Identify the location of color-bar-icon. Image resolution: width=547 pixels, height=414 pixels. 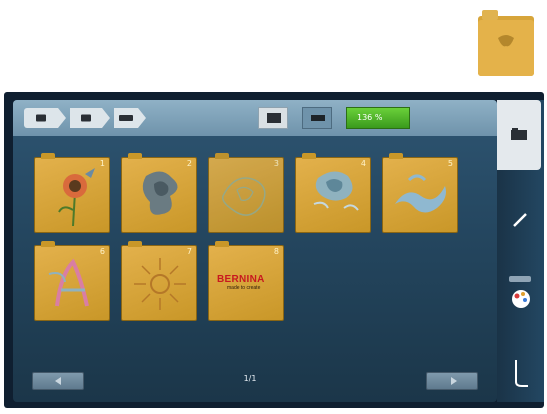
(520, 279).